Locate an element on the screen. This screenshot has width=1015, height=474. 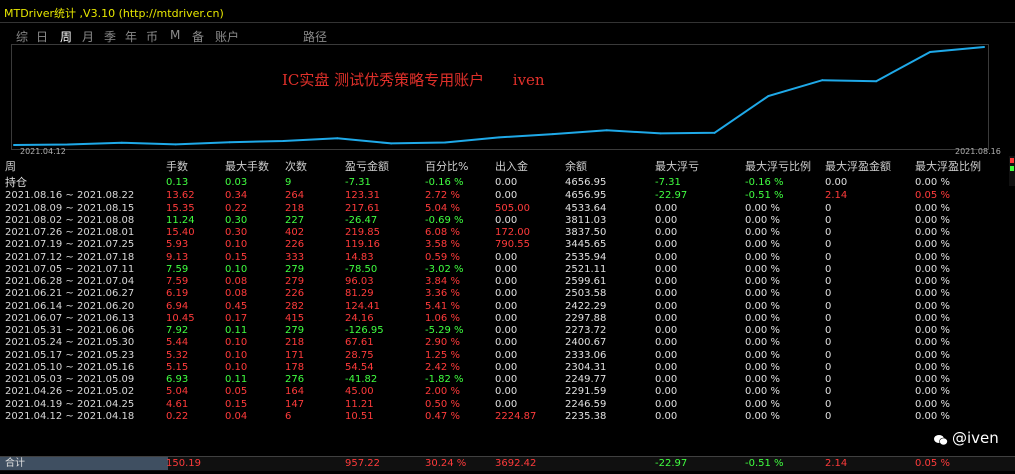
tab-4: 季 is located at coordinates (110, 36).